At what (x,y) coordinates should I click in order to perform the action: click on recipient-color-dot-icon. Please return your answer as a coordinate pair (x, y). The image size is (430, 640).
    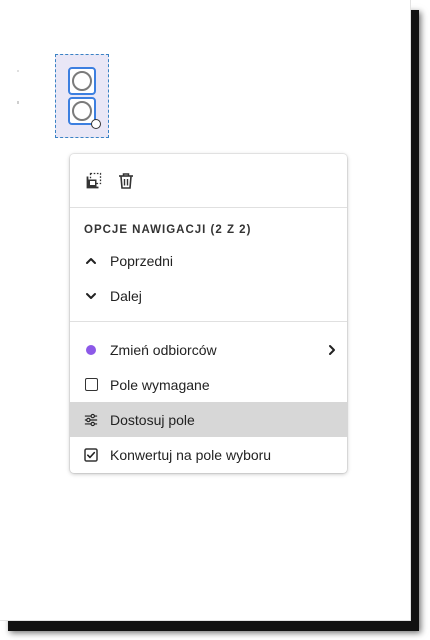
    Looking at the image, I should click on (91, 350).